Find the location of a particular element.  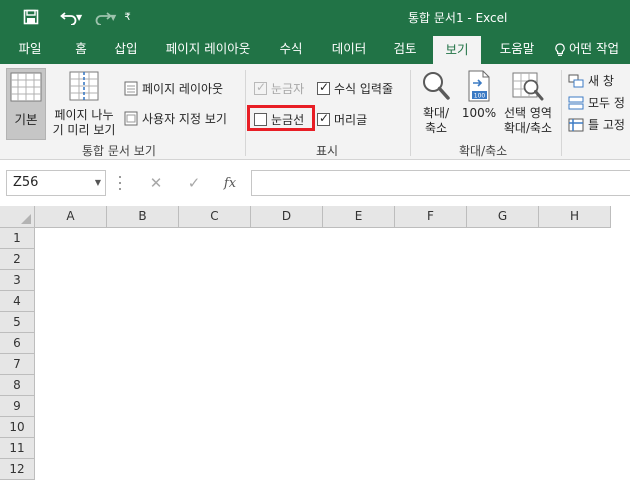

custom-views-button: 사용자 지정 보기 is located at coordinates (175, 118).